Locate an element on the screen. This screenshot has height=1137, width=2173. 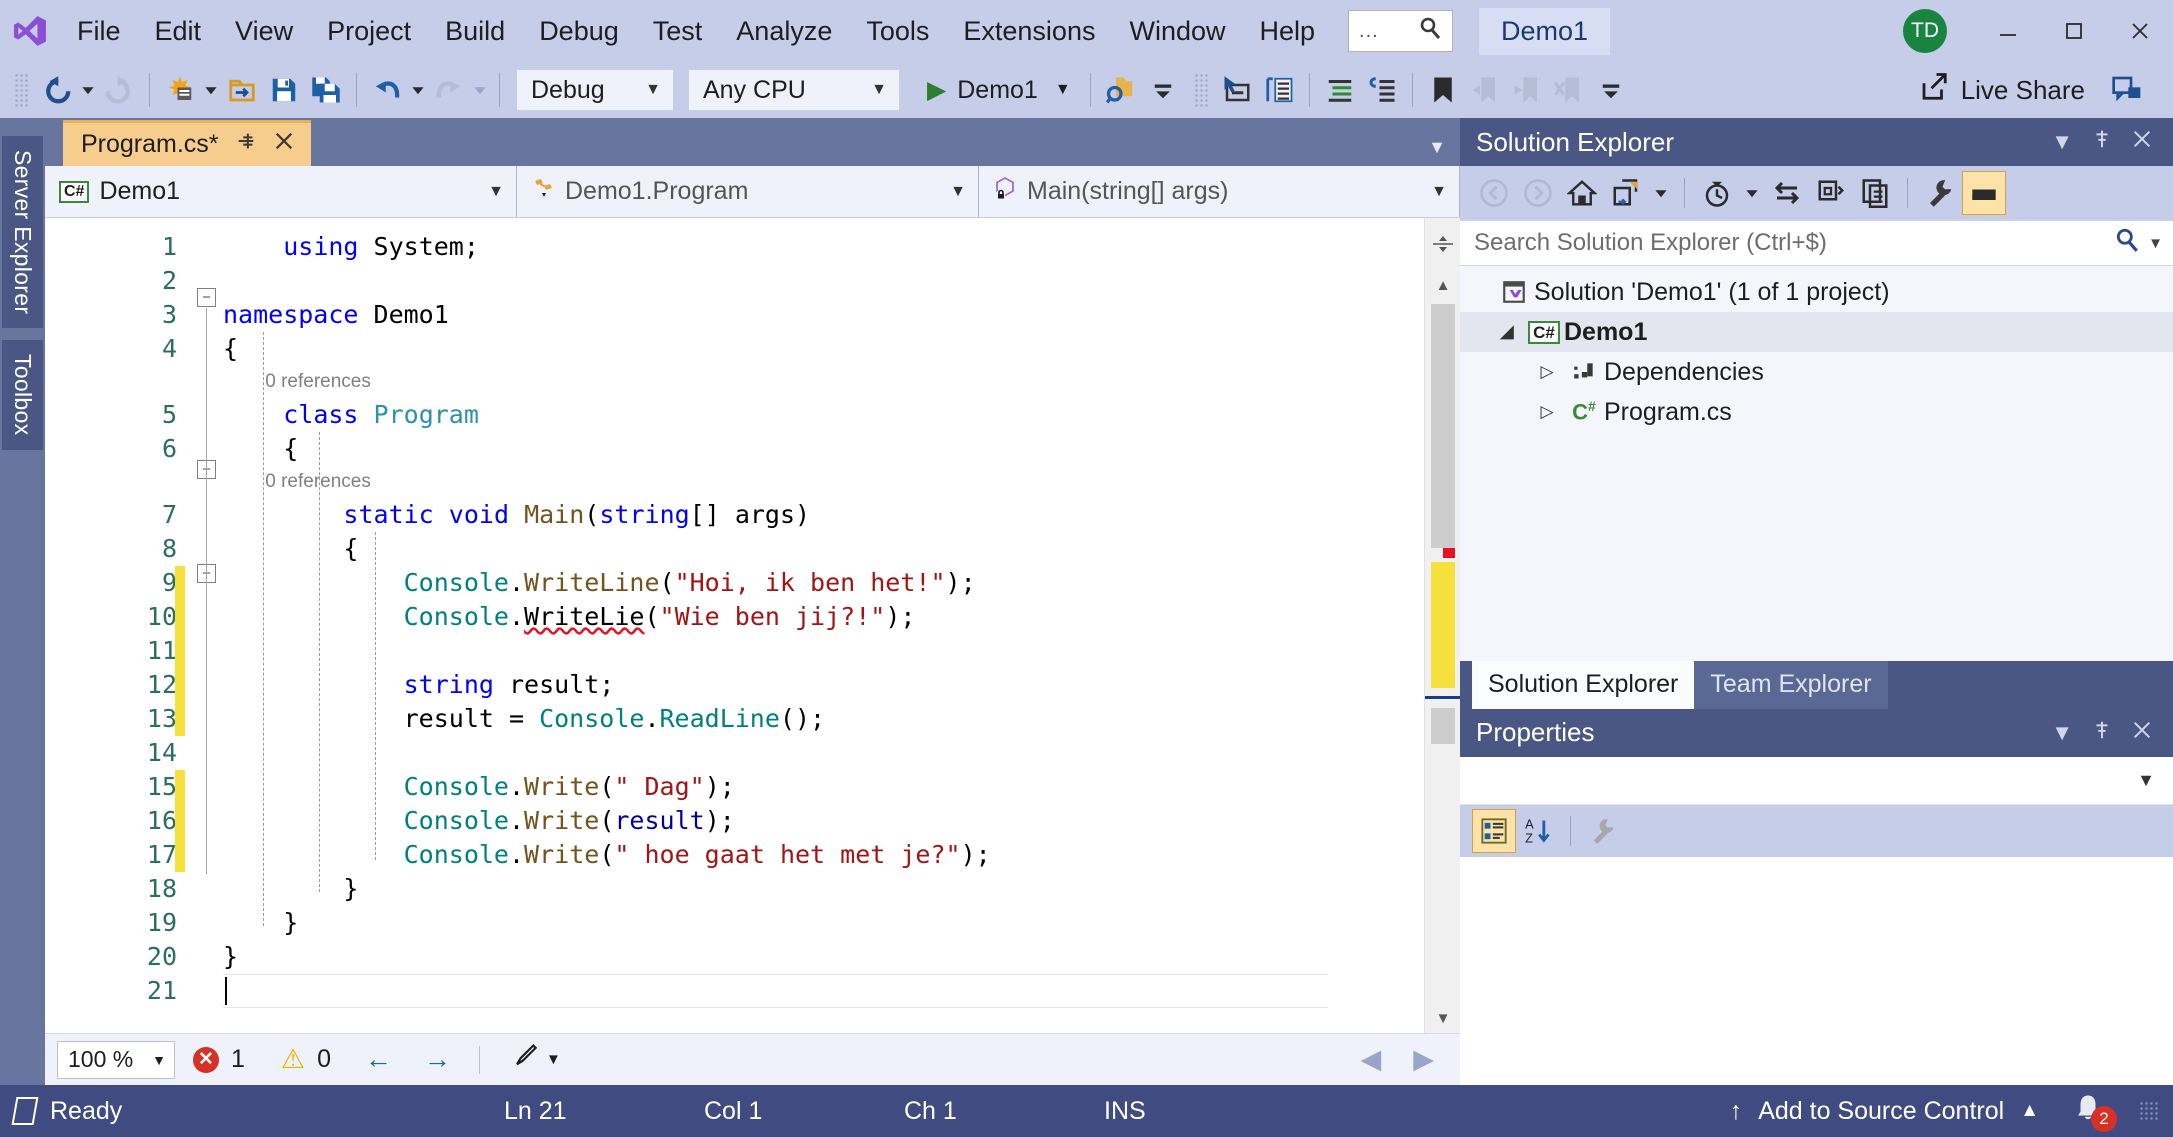
undo-dropdown-icon is located at coordinates (418, 90).